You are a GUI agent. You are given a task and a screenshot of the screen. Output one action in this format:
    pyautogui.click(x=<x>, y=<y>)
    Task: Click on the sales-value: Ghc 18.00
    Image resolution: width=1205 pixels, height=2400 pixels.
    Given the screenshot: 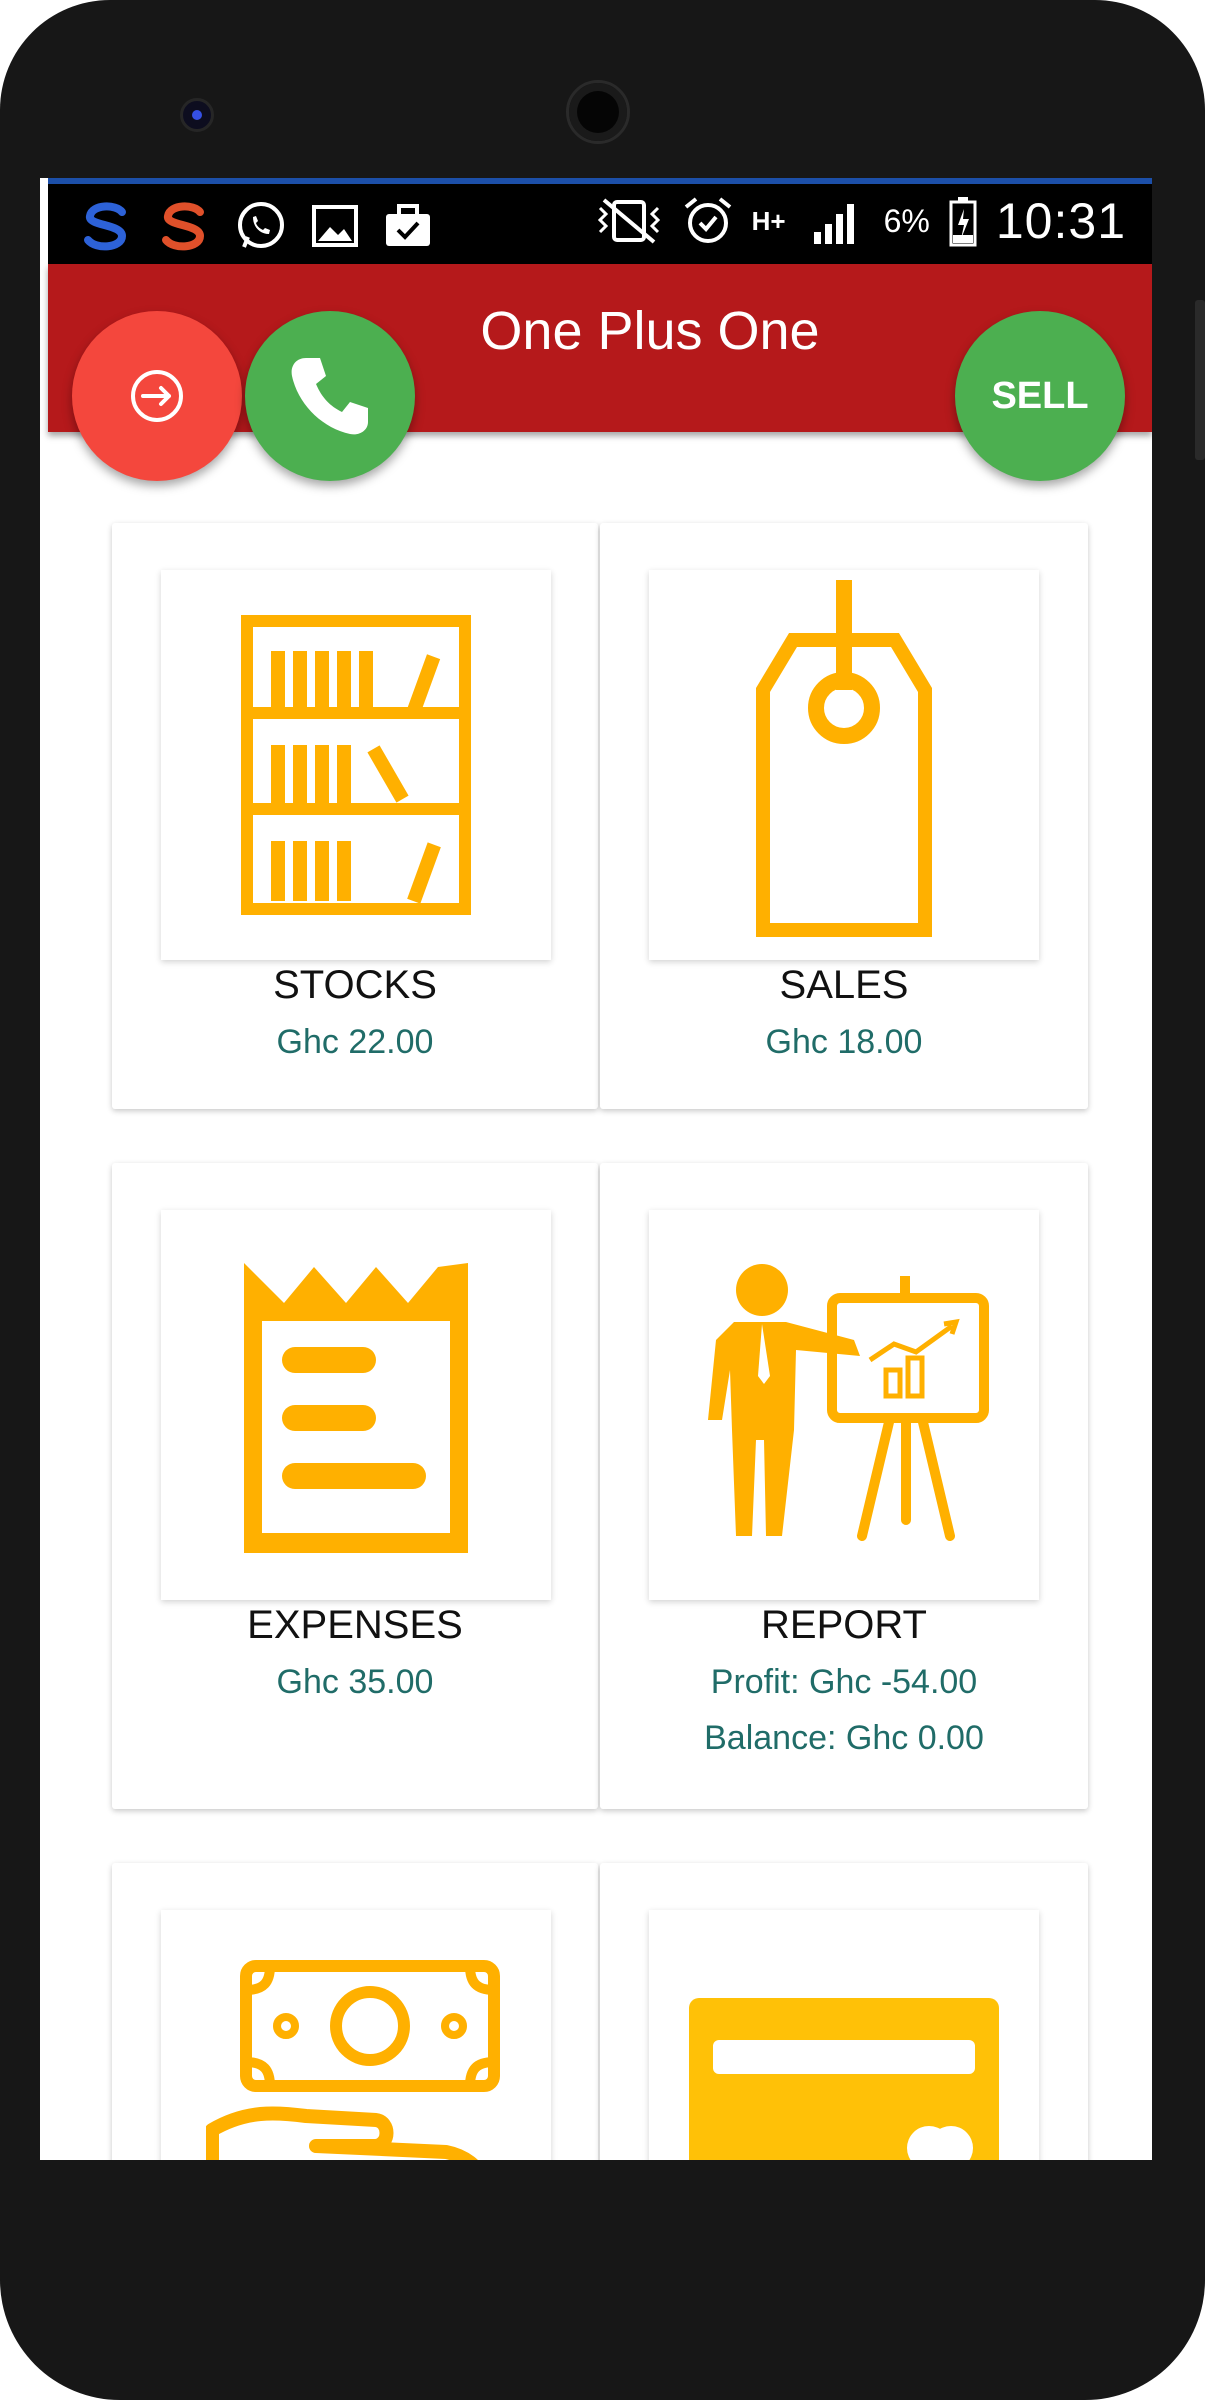 What is the action you would take?
    pyautogui.click(x=844, y=1042)
    